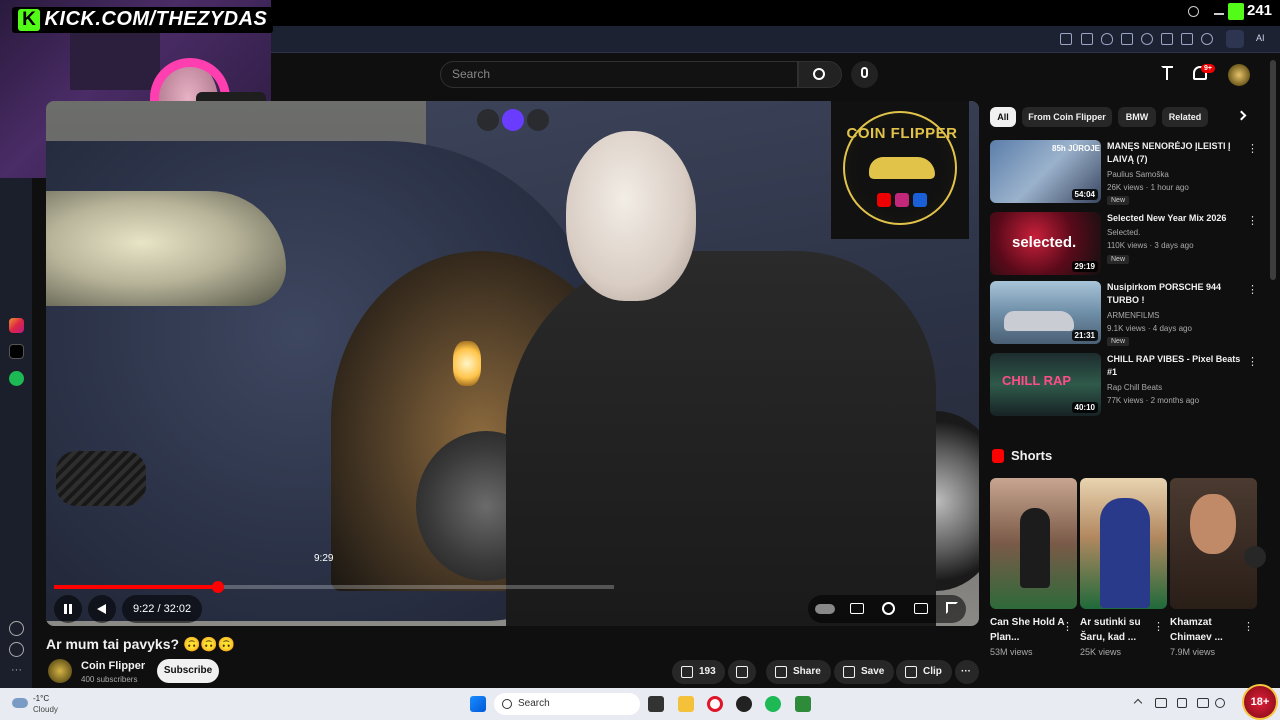 The width and height of the screenshot is (1280, 720). I want to click on ai-button: AI, so click(1260, 38).